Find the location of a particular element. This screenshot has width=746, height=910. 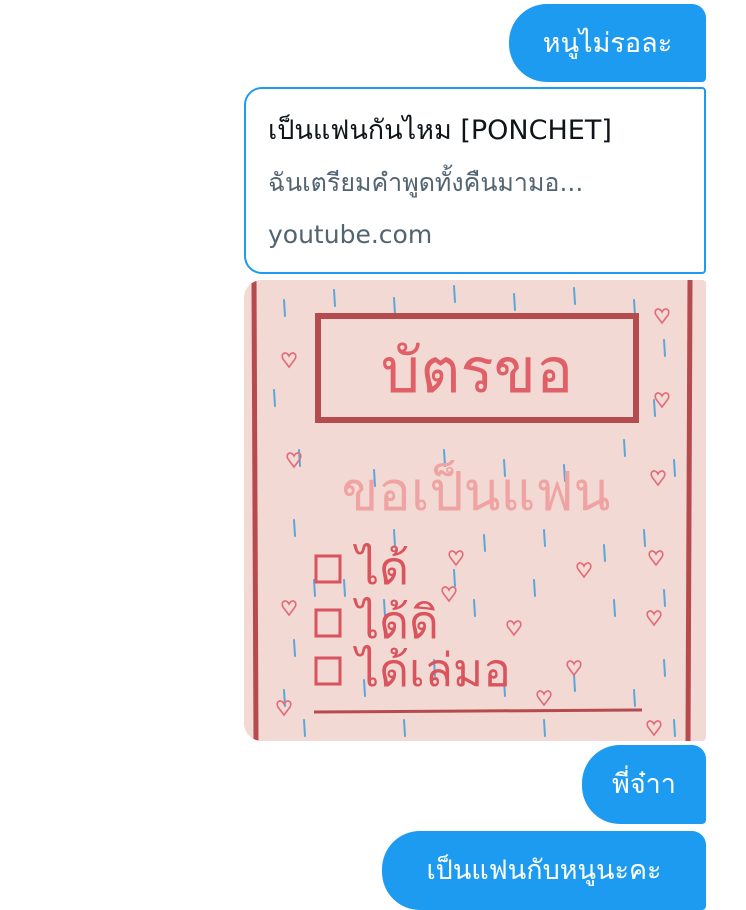

message-bubble-sent: หนูไม่รอละ is located at coordinates (607, 43).